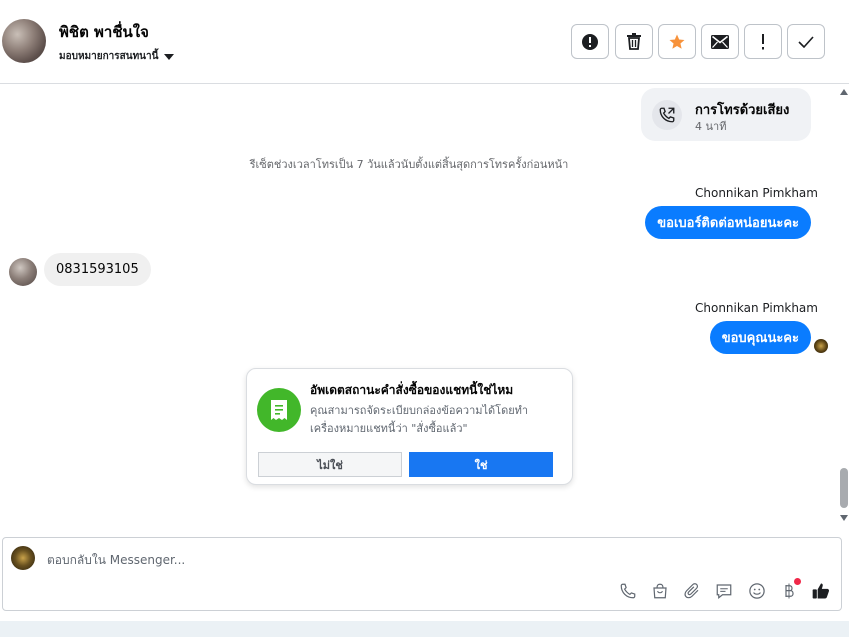 This screenshot has width=849, height=637. I want to click on message-composer, so click(422, 574).